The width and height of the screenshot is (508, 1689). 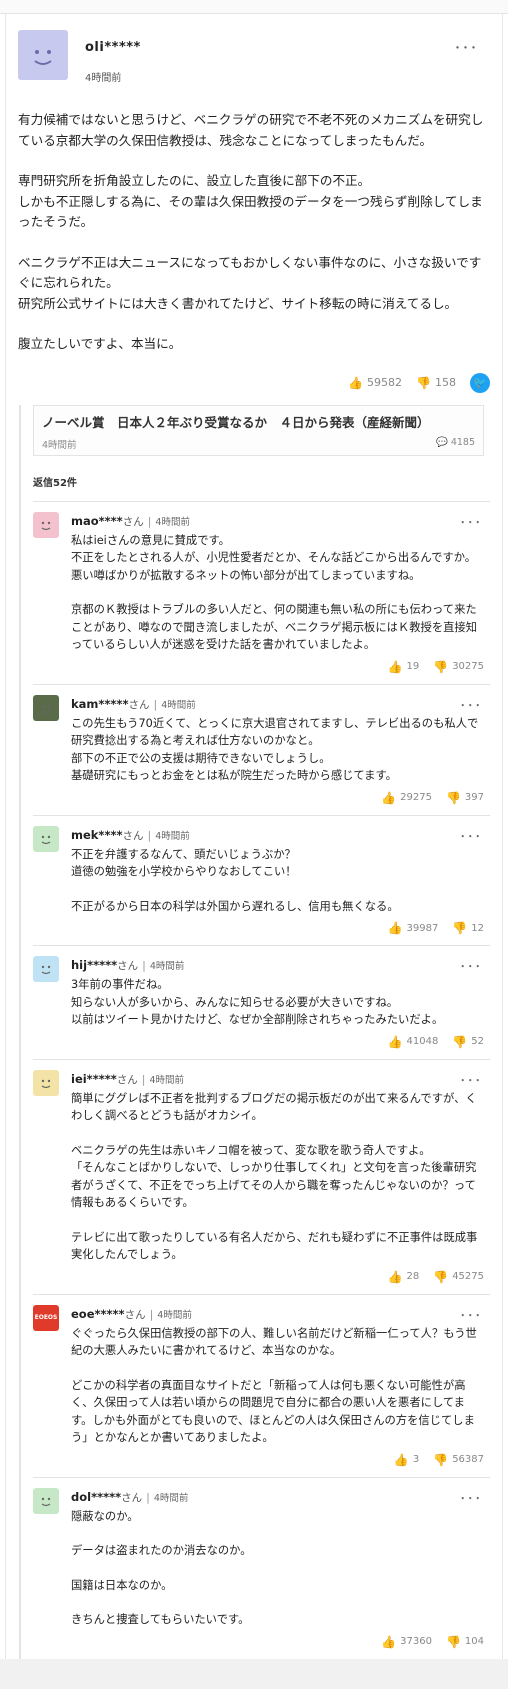 I want to click on like-button: 👍 19, so click(x=404, y=667).